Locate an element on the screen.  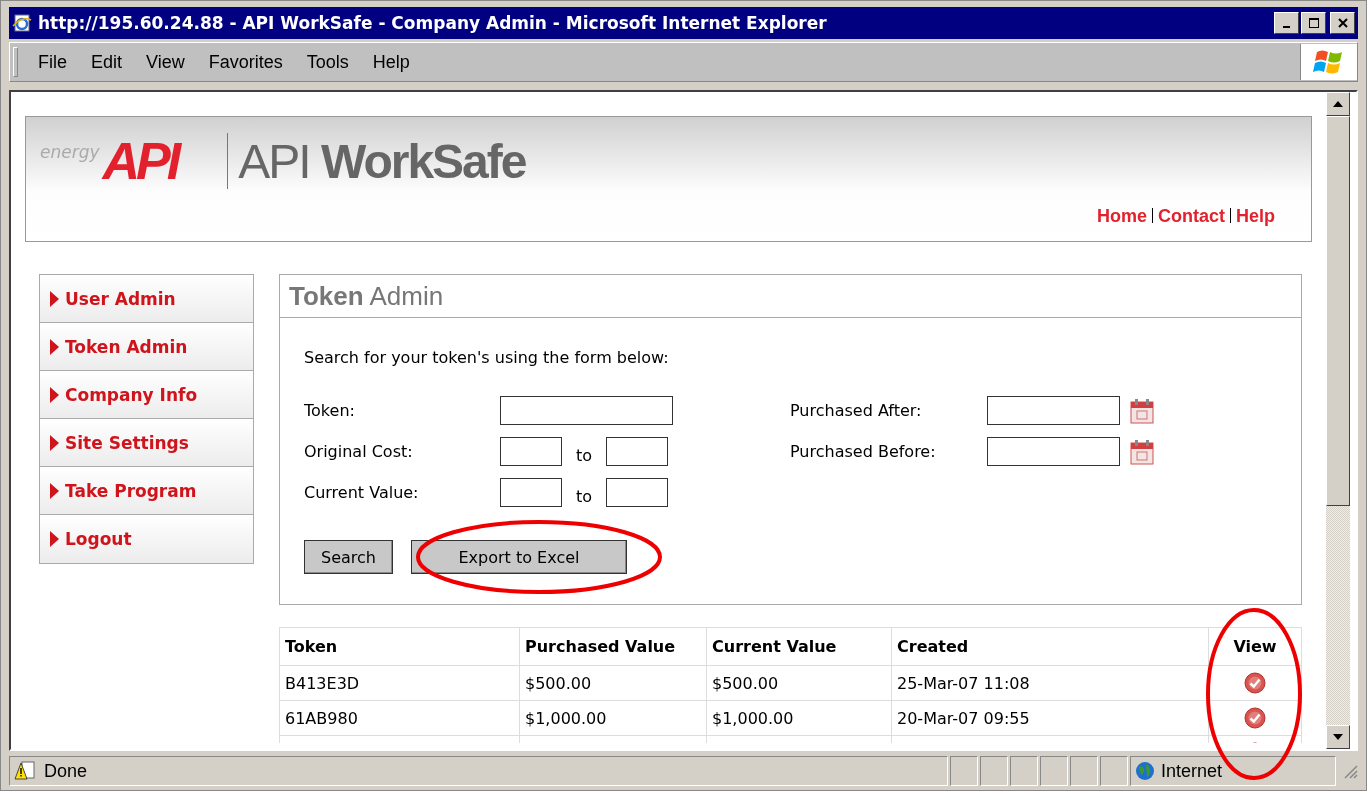
export-button: Export to Excel is located at coordinates (518, 557).